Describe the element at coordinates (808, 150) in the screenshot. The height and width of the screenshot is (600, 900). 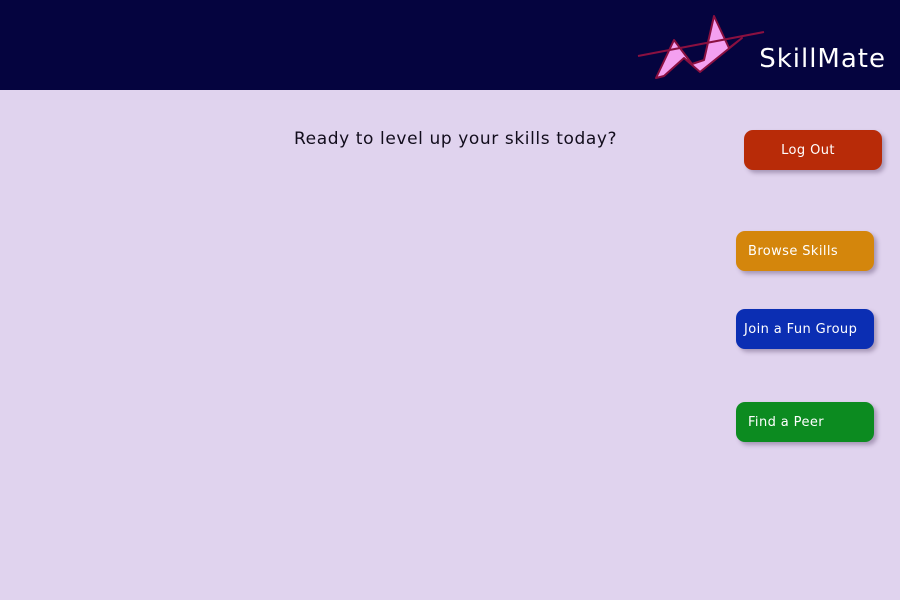
I see `logout-button-label: Log Out` at that location.